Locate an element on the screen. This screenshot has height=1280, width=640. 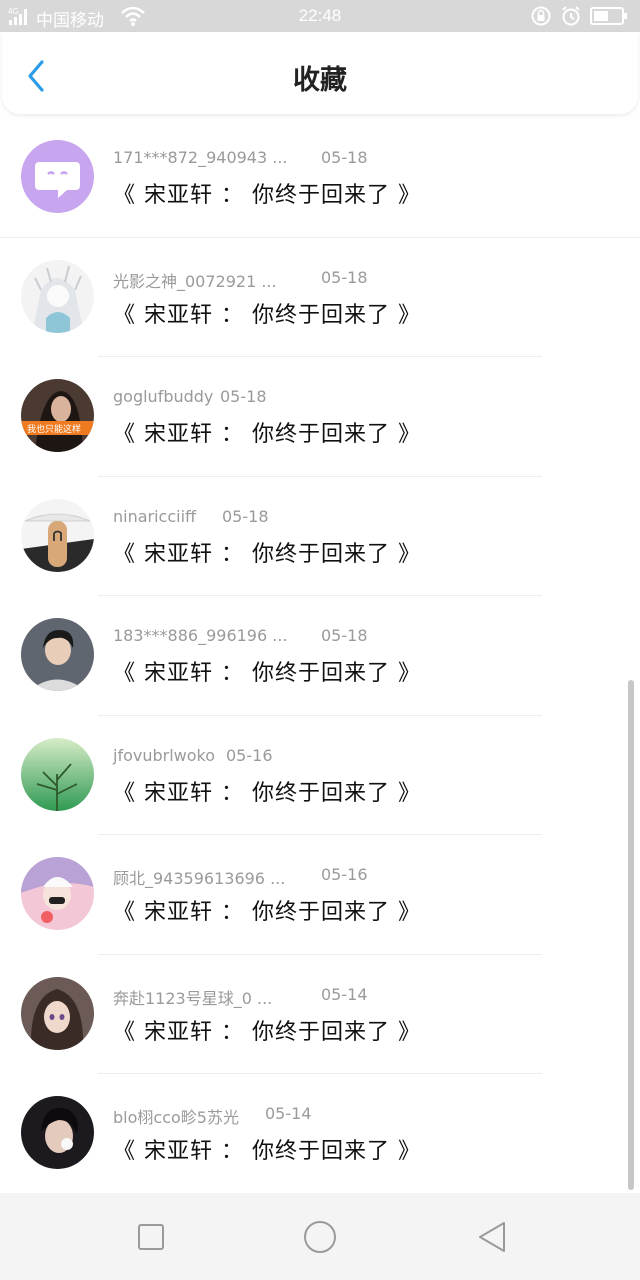
anime-character-avatar is located at coordinates (57, 296).